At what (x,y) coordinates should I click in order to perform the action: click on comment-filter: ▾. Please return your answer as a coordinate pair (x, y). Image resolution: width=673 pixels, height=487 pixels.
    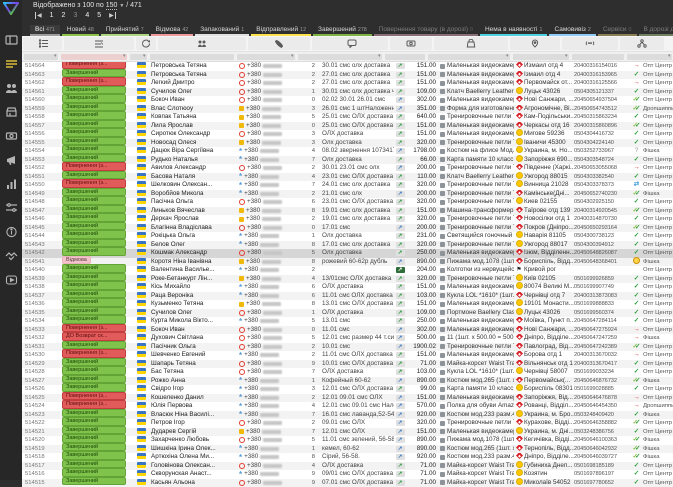
    Looking at the image, I should click on (340, 57).